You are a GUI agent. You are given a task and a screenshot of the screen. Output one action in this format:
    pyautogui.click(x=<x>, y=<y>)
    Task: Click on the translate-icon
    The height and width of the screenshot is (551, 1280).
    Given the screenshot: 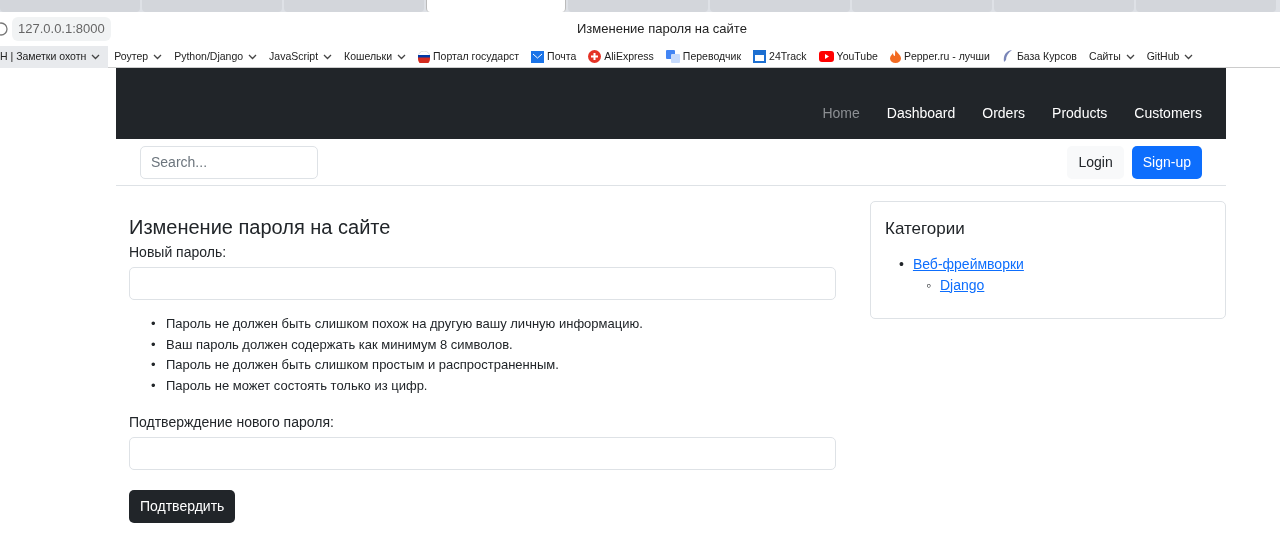 What is the action you would take?
    pyautogui.click(x=672, y=56)
    